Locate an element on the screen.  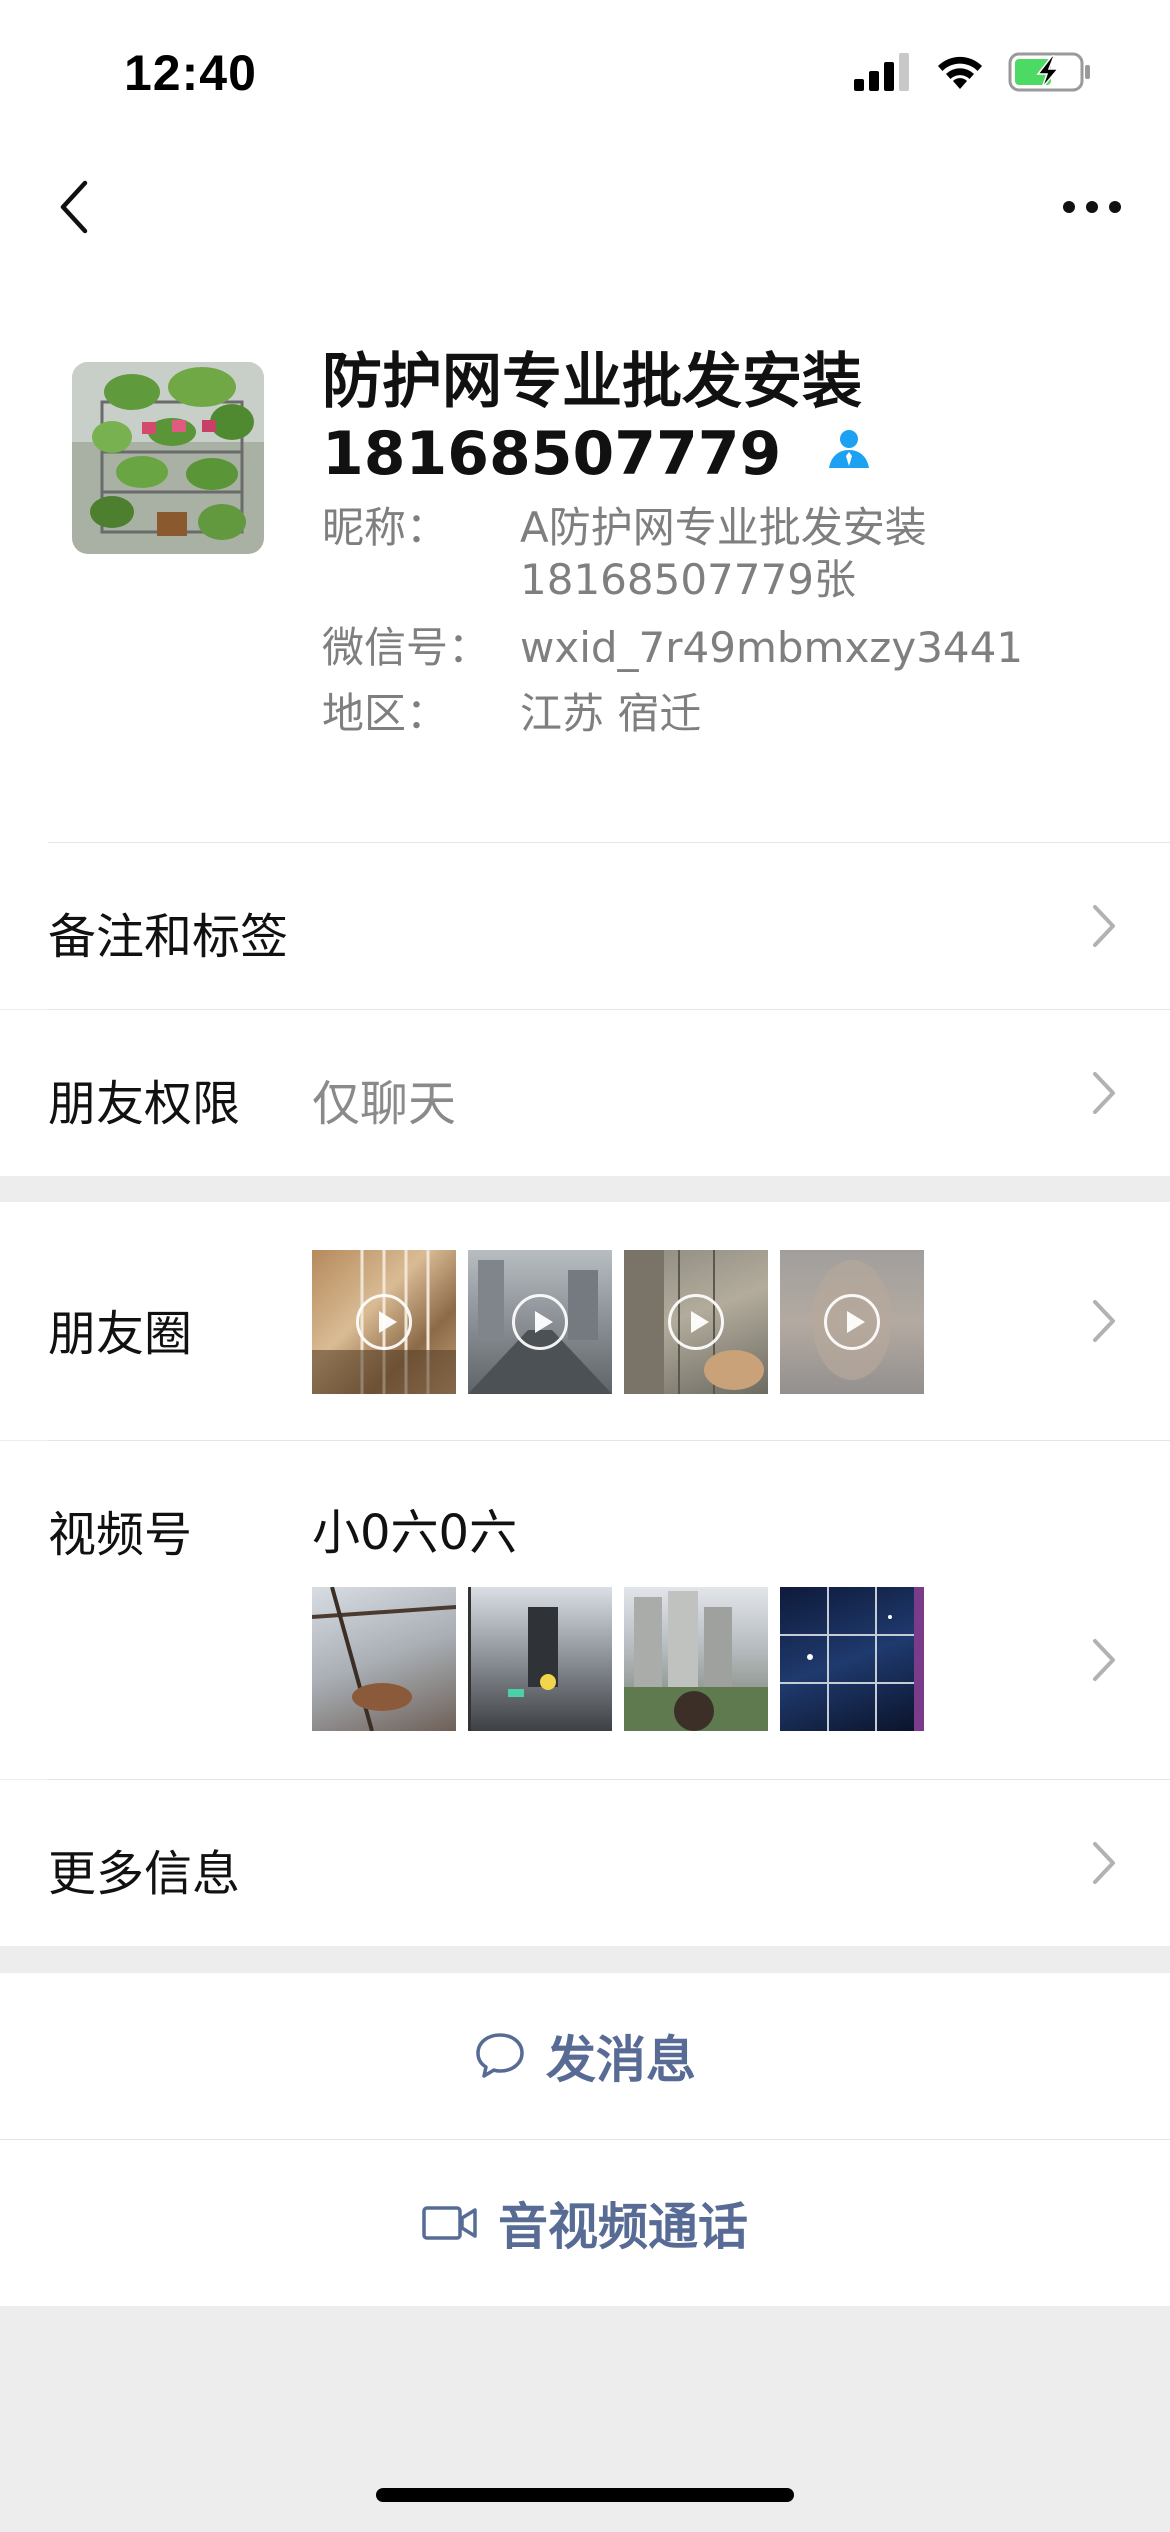
remarks-label: 备注和标签 is located at coordinates (168, 937).